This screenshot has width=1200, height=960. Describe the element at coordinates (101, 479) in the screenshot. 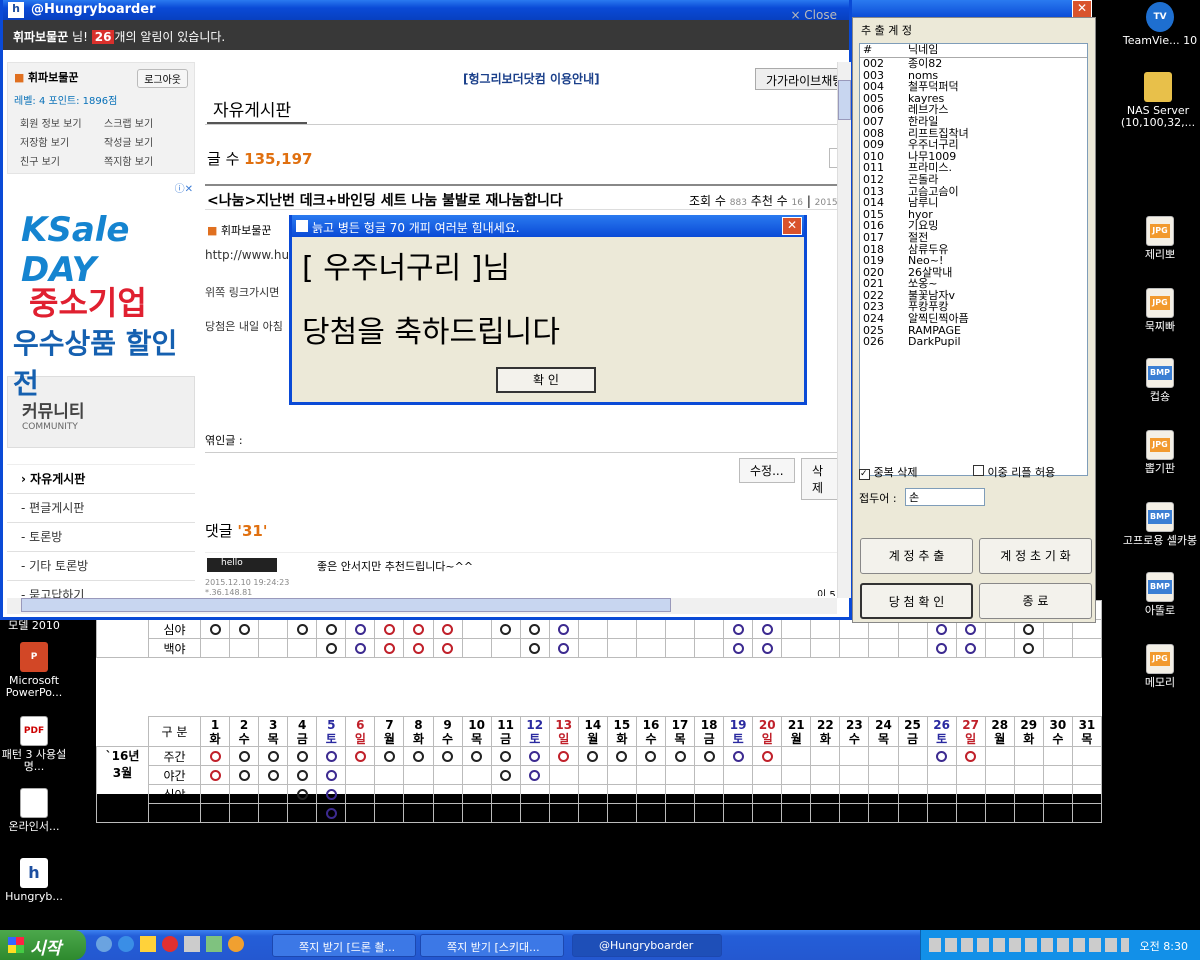

I see `nav-free-board: › 자유게시판` at that location.